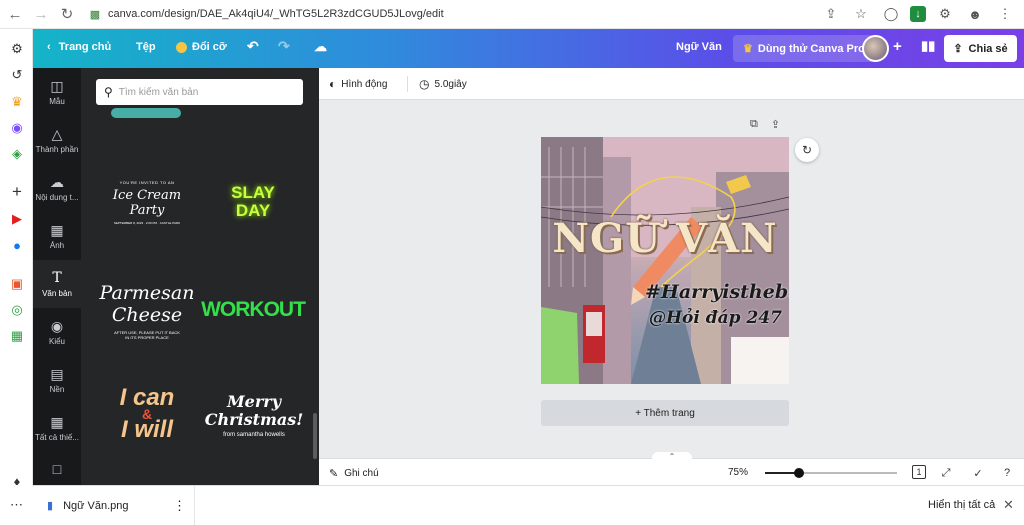 This screenshot has height=525, width=1024. I want to click on canva-pro-trial-button: ♛ Dùng thử Canva Pro, so click(804, 48).